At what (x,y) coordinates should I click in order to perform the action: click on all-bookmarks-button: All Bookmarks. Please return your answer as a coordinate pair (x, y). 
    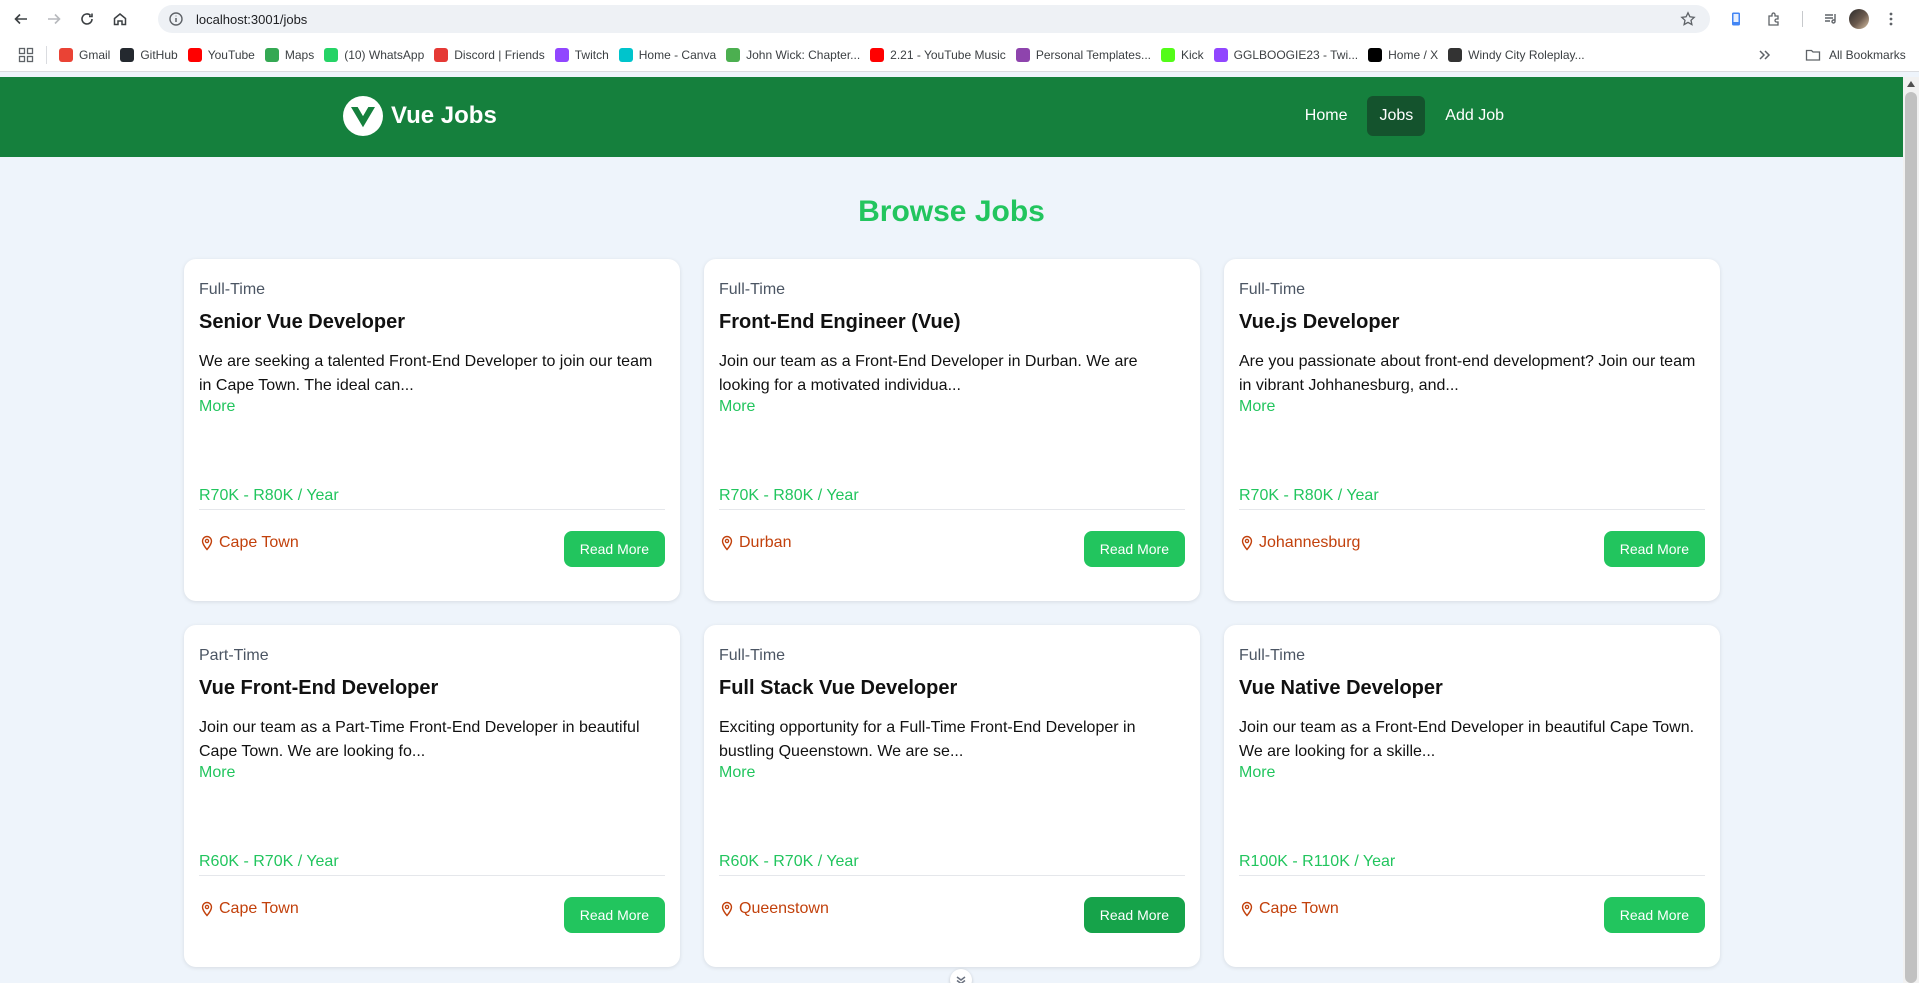
    Looking at the image, I should click on (1855, 55).